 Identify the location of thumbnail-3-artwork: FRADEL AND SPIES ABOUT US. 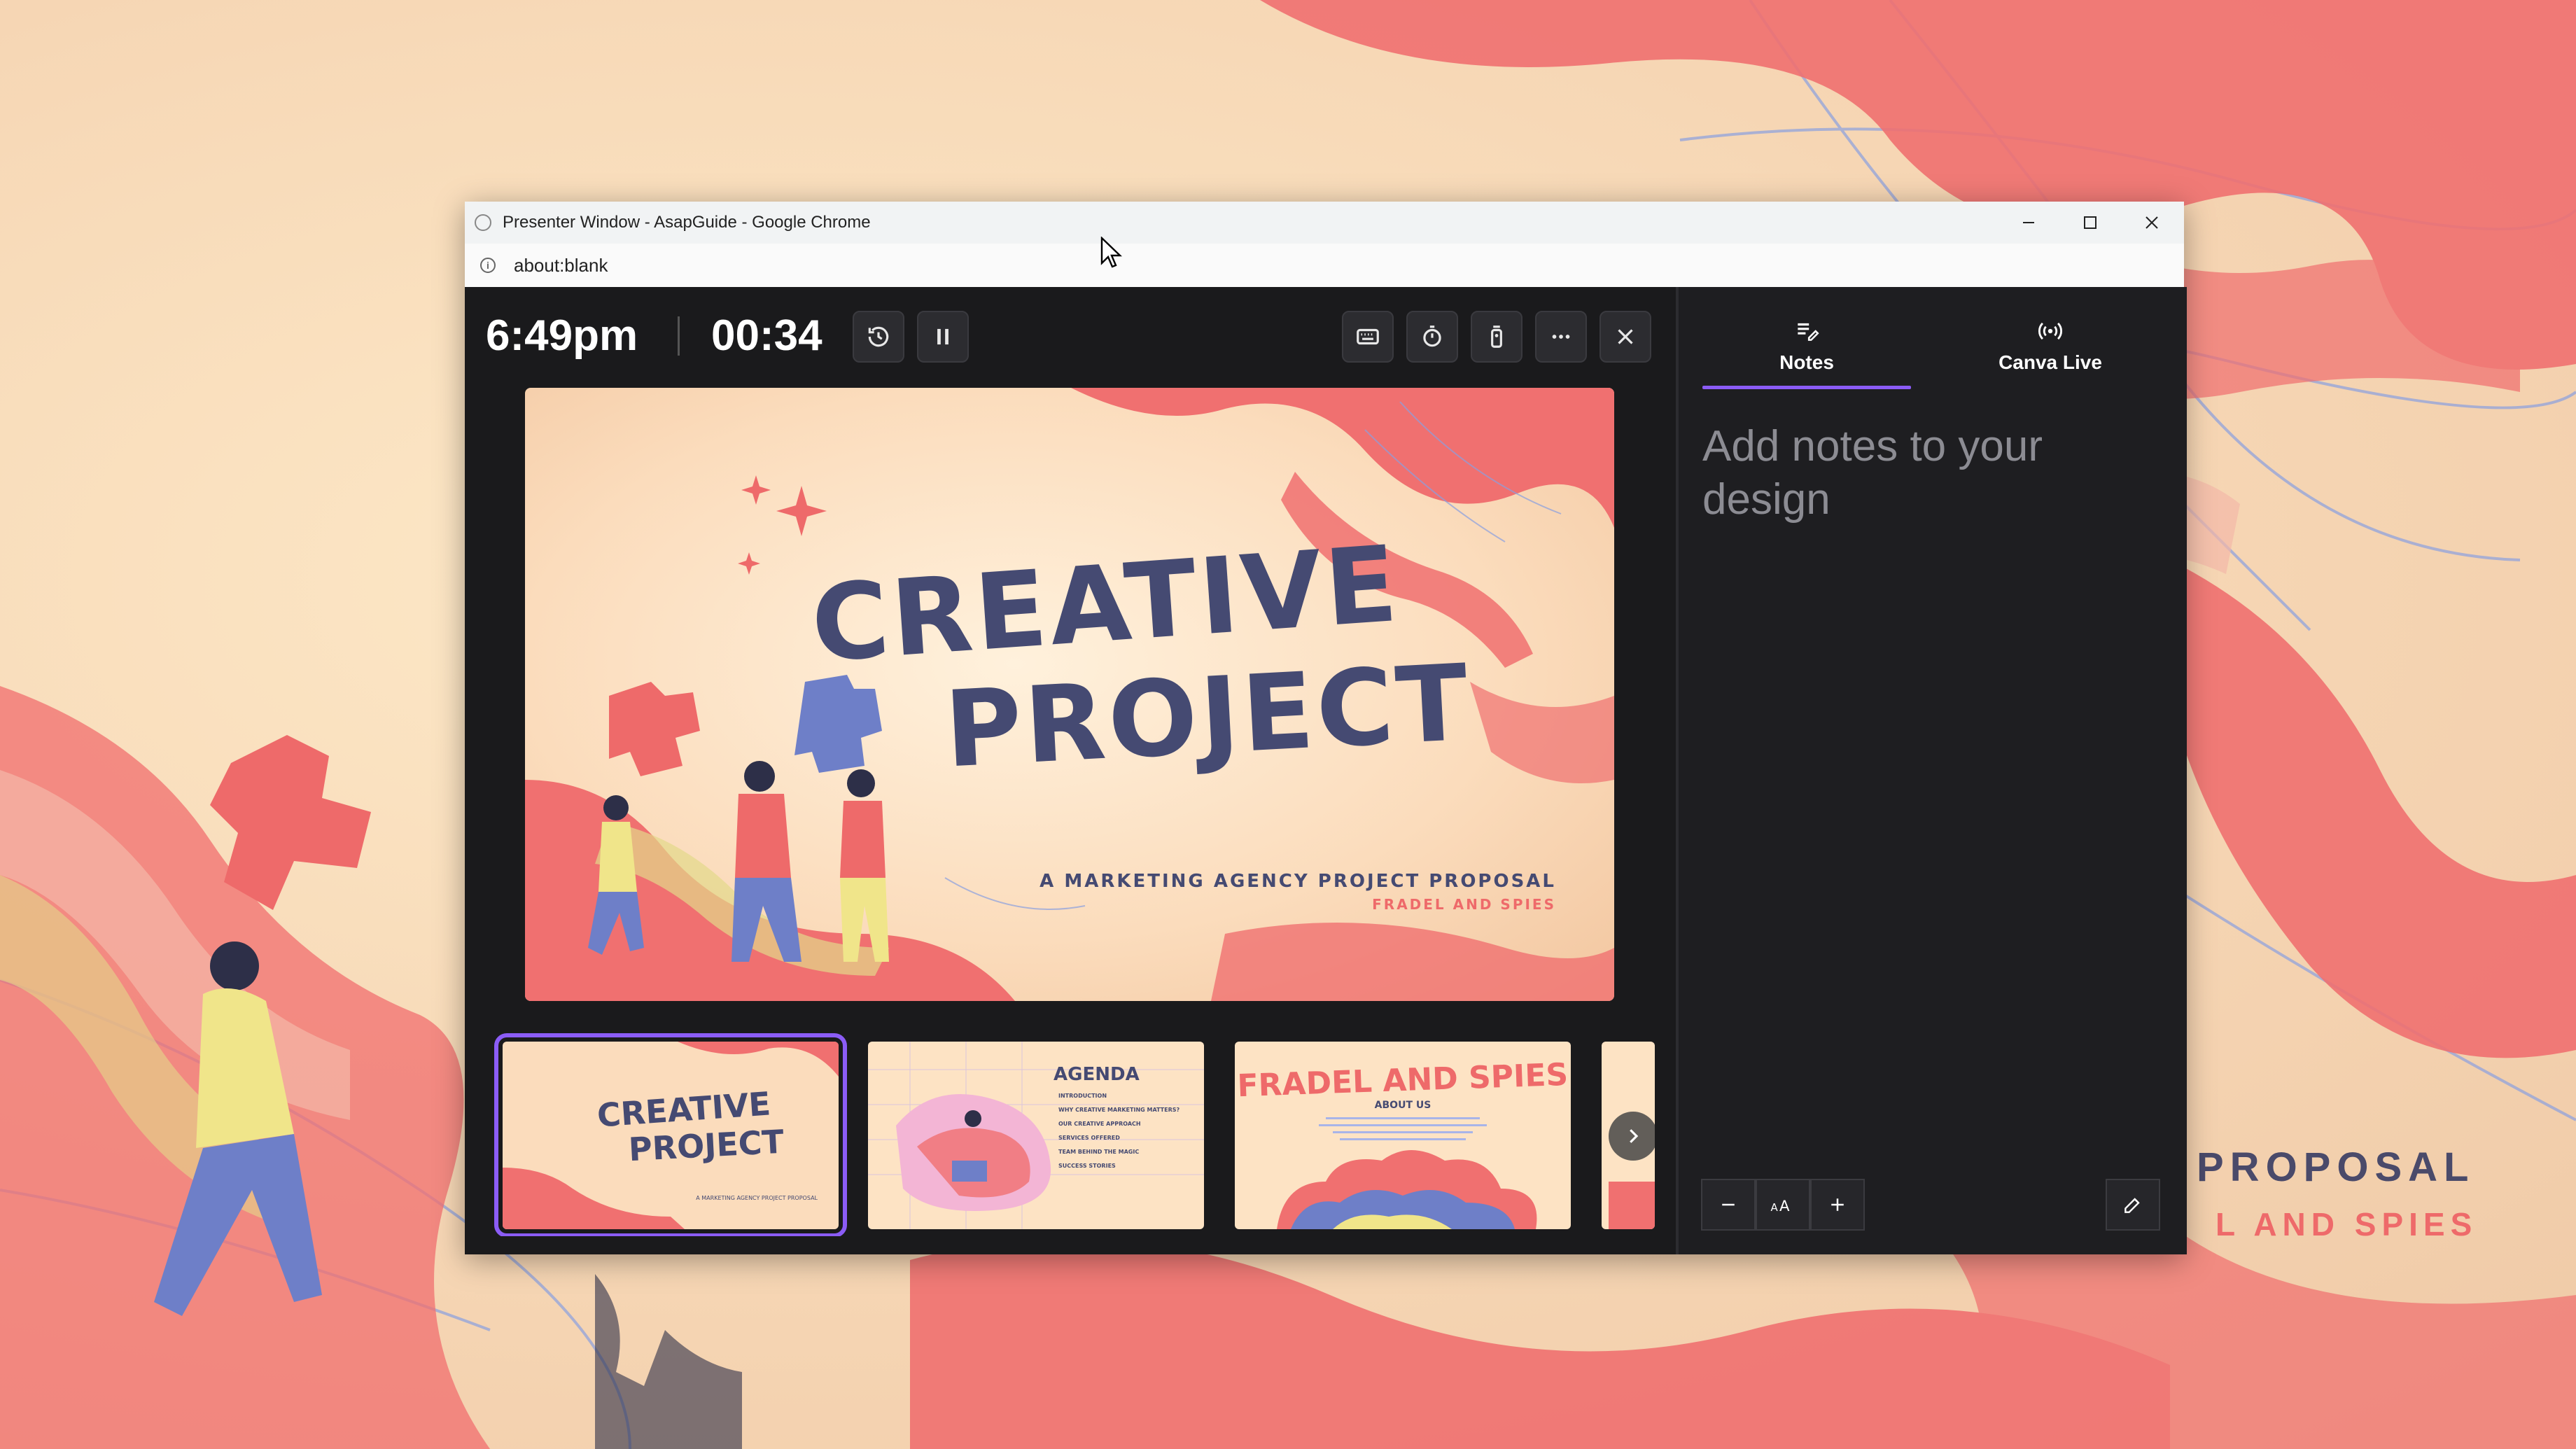
(1403, 1135).